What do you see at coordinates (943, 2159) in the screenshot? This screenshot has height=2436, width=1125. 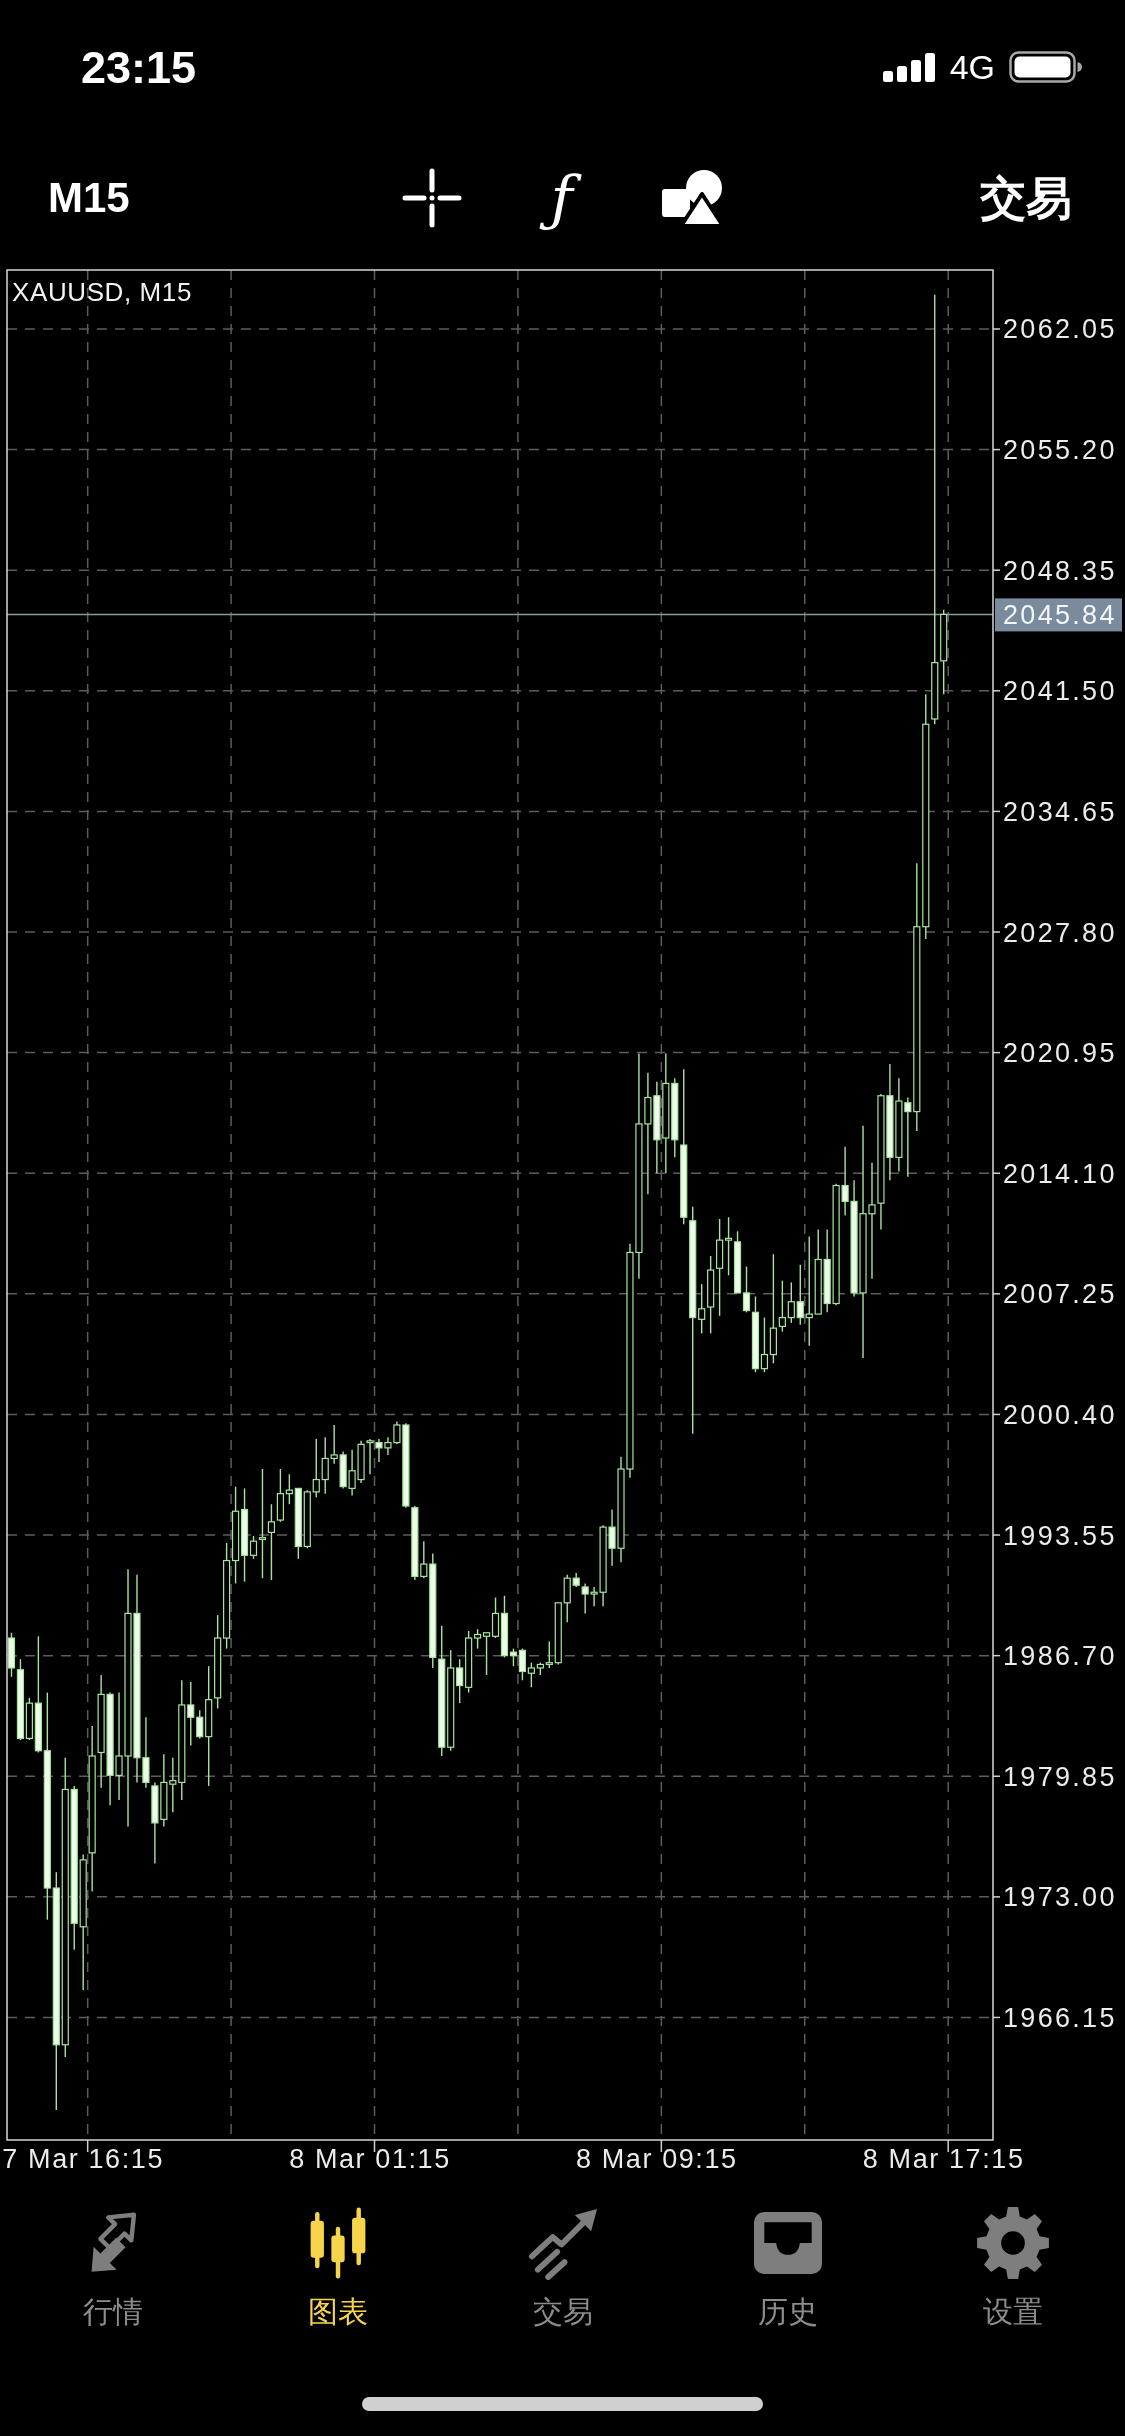 I see `time-label: 8 Mar 17:15` at bounding box center [943, 2159].